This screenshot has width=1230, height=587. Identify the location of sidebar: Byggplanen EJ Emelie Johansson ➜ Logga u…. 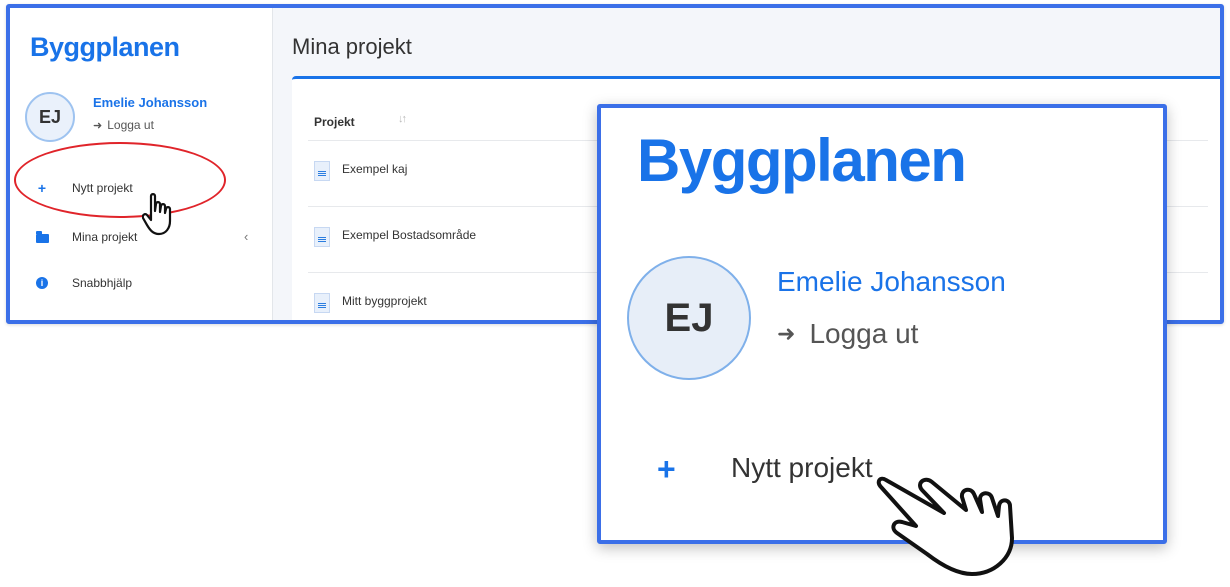
(141, 164).